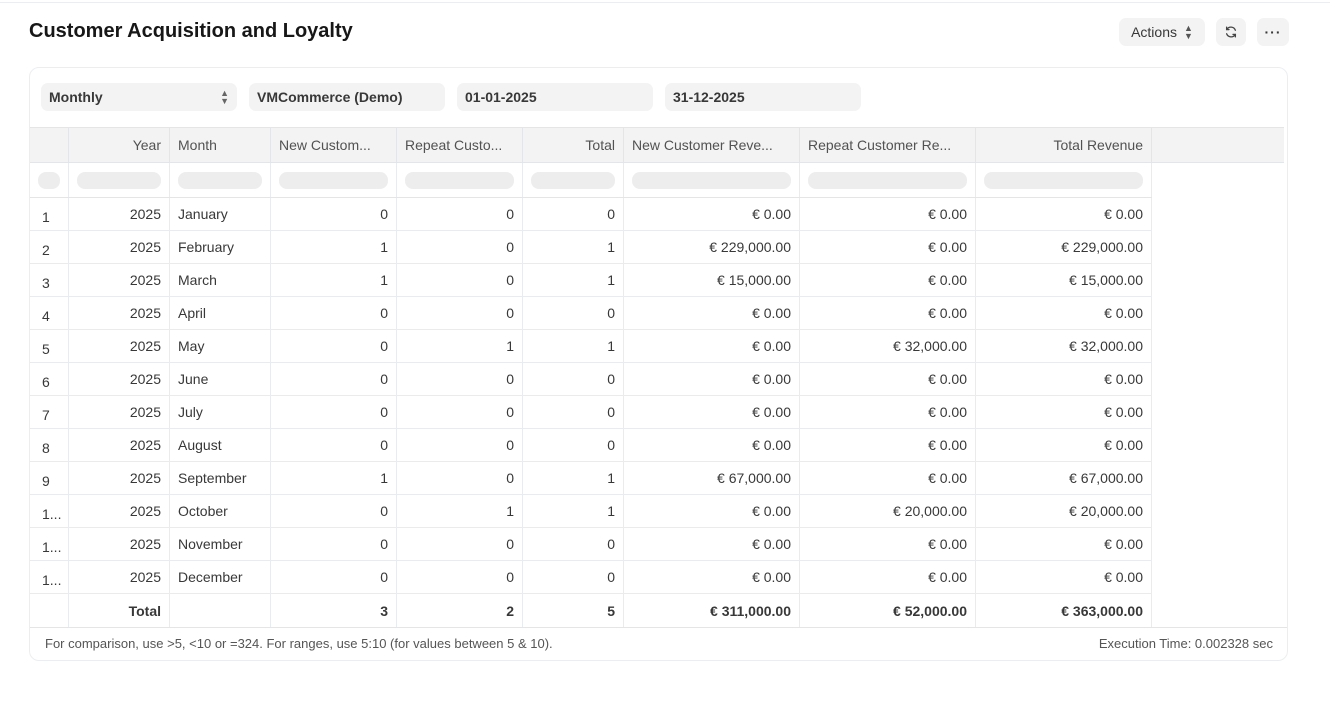 The width and height of the screenshot is (1330, 706). I want to click on cell-repeat-revenue: € 32,000.00, so click(888, 346).